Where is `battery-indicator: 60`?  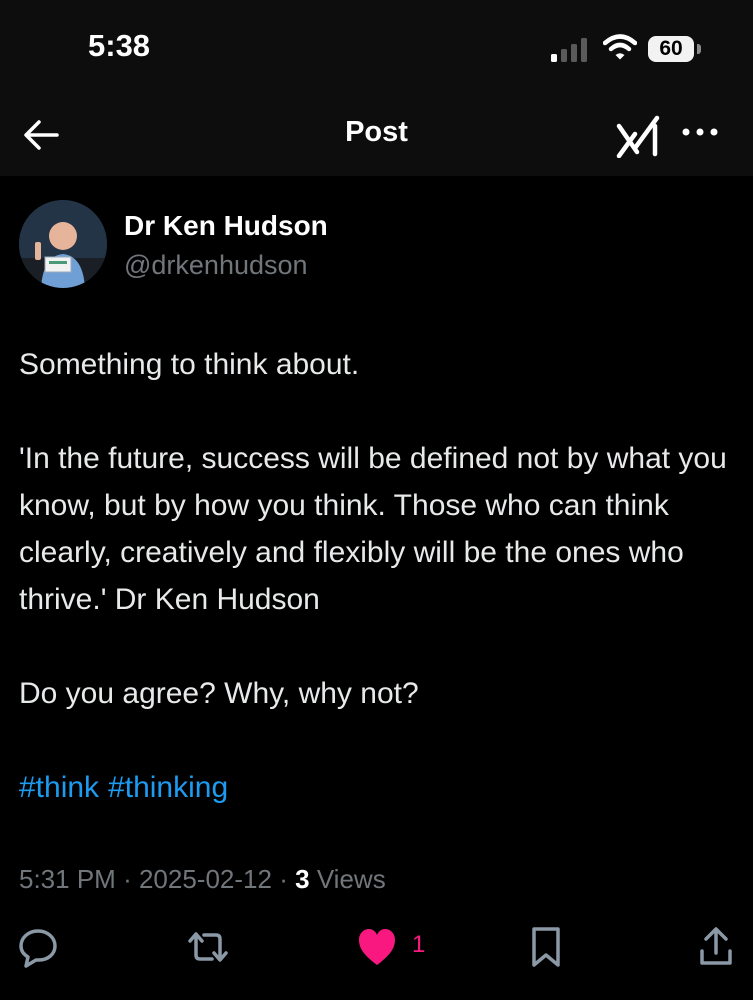 battery-indicator: 60 is located at coordinates (675, 49).